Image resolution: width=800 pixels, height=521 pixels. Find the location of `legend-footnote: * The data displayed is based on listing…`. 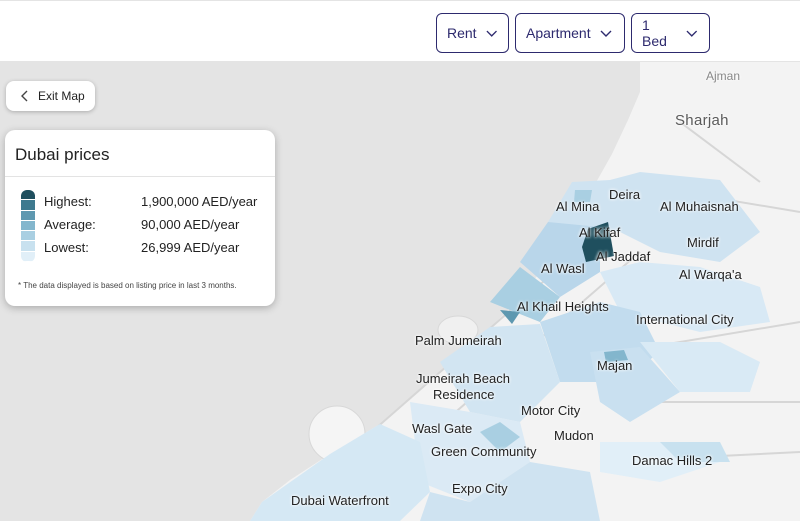

legend-footnote: * The data displayed is based on listing… is located at coordinates (127, 285).